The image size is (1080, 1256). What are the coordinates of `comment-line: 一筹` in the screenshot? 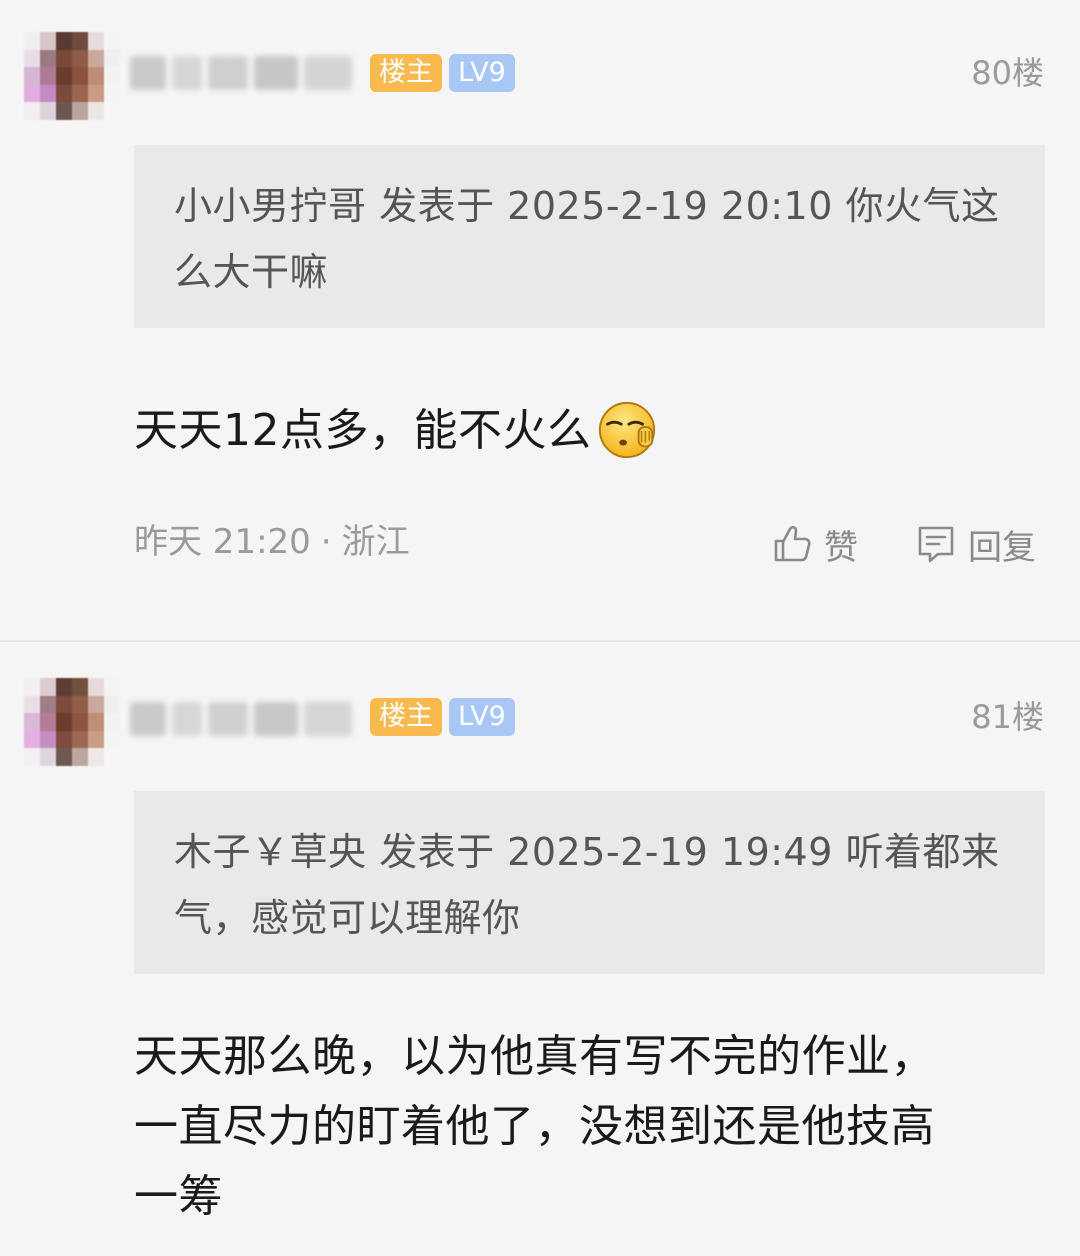 It's located at (178, 1196).